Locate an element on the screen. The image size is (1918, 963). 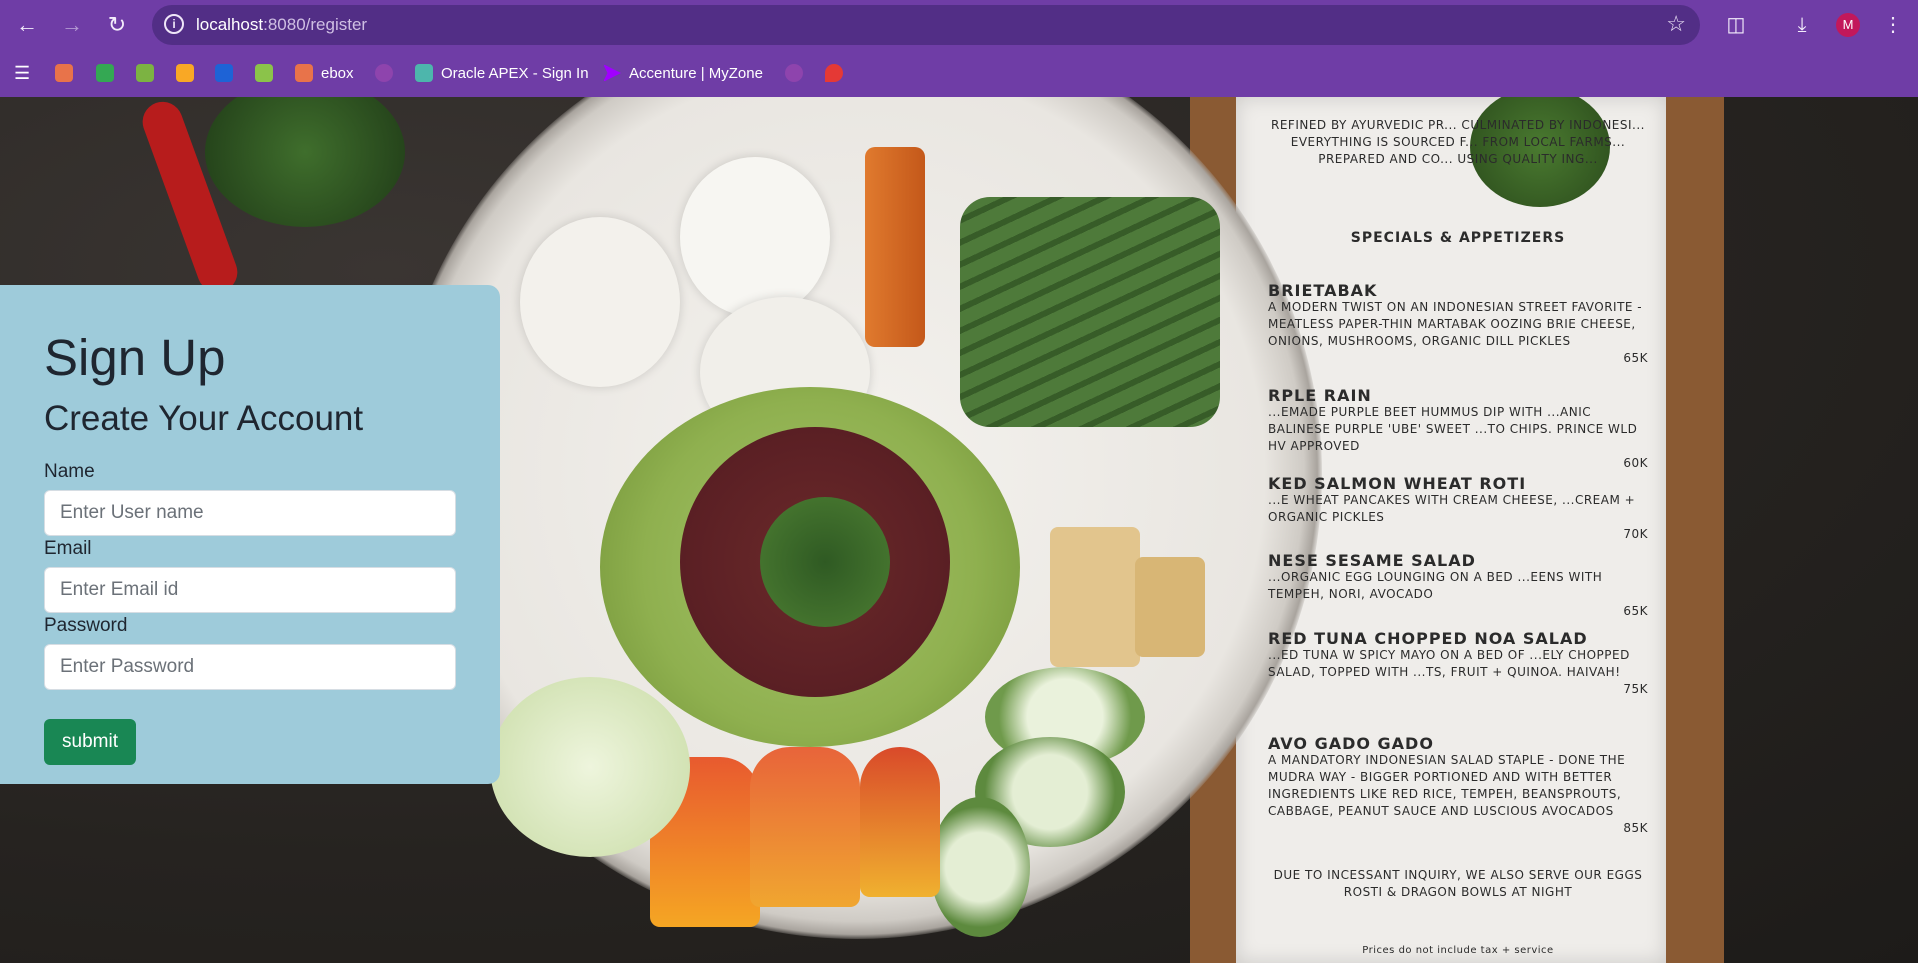
drive-icon is located at coordinates (105, 73).